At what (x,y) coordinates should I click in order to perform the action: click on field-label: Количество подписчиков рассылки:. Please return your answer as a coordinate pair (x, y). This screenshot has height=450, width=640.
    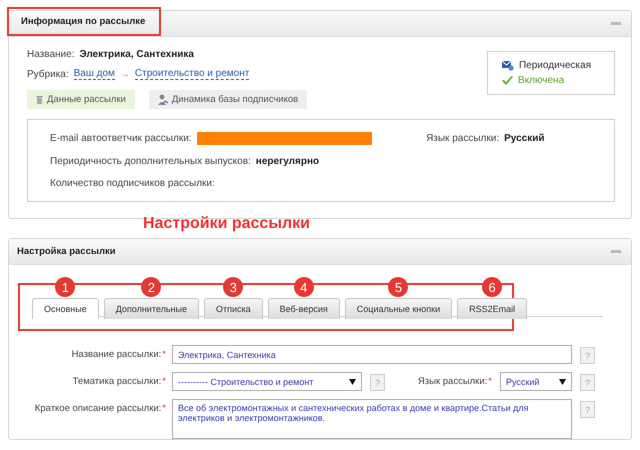
    Looking at the image, I should click on (132, 183).